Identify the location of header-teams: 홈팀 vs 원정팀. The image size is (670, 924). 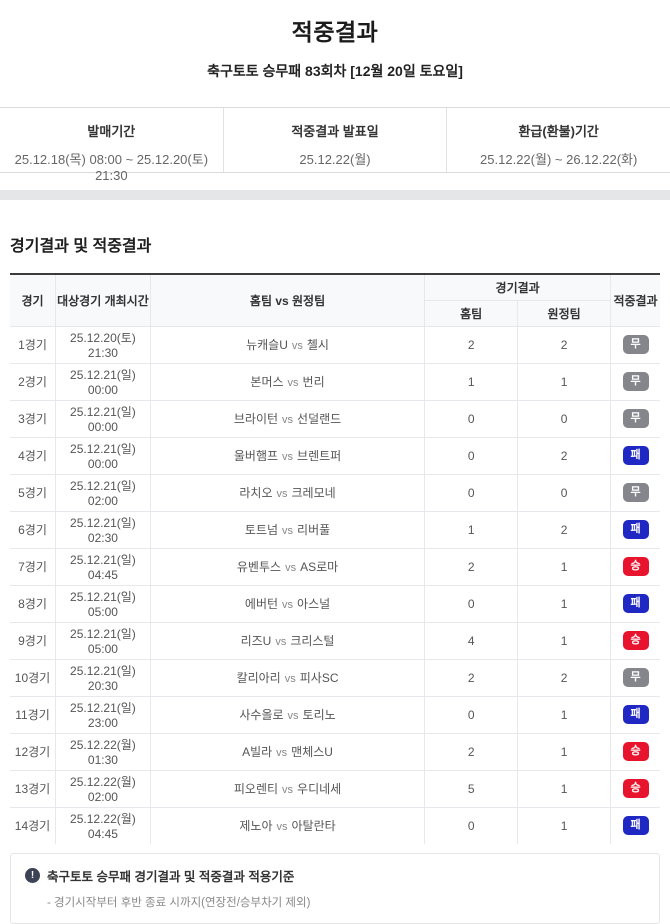
(287, 300).